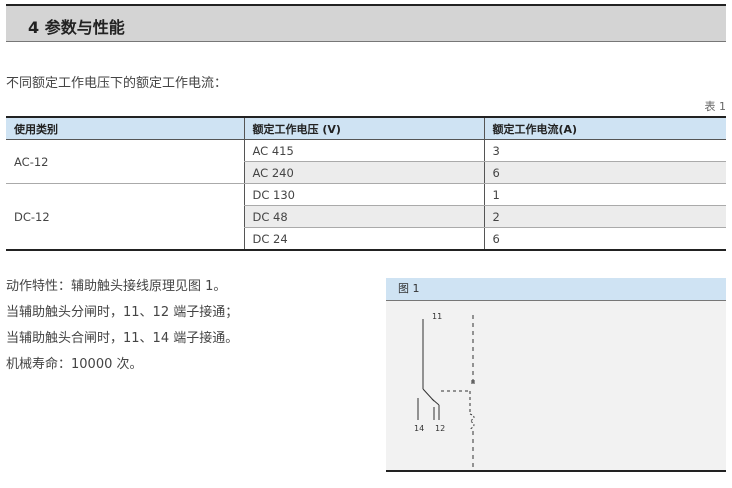 The height and width of the screenshot is (488, 732). I want to click on contact-diagram: 11 14 12, so click(444, 389).